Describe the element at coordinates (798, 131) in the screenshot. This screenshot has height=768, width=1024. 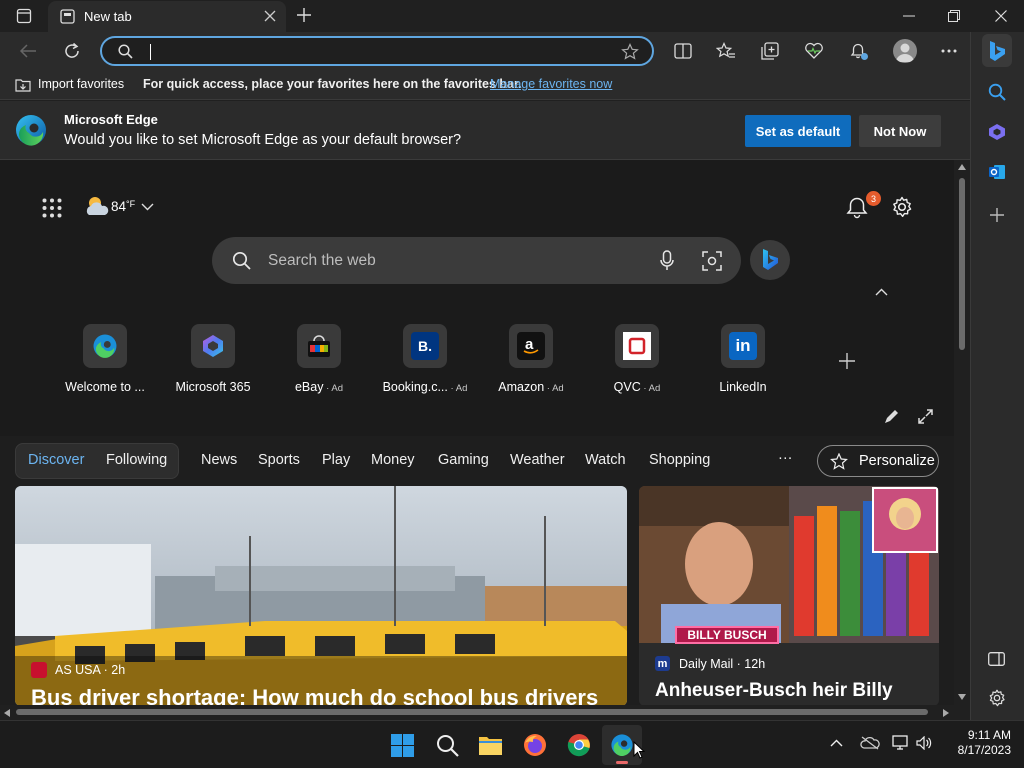
I see `set-as-default-button: Set as default` at that location.